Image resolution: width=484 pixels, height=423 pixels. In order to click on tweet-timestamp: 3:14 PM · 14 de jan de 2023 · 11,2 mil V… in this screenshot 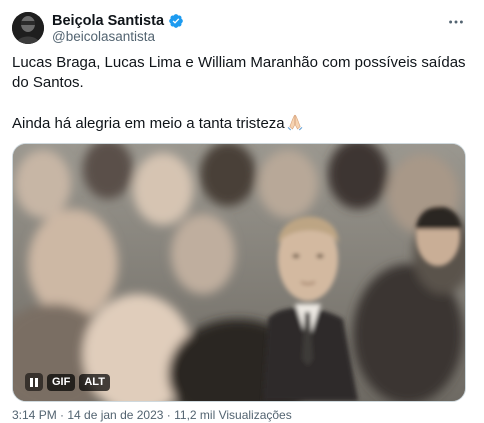, I will do `click(152, 415)`.